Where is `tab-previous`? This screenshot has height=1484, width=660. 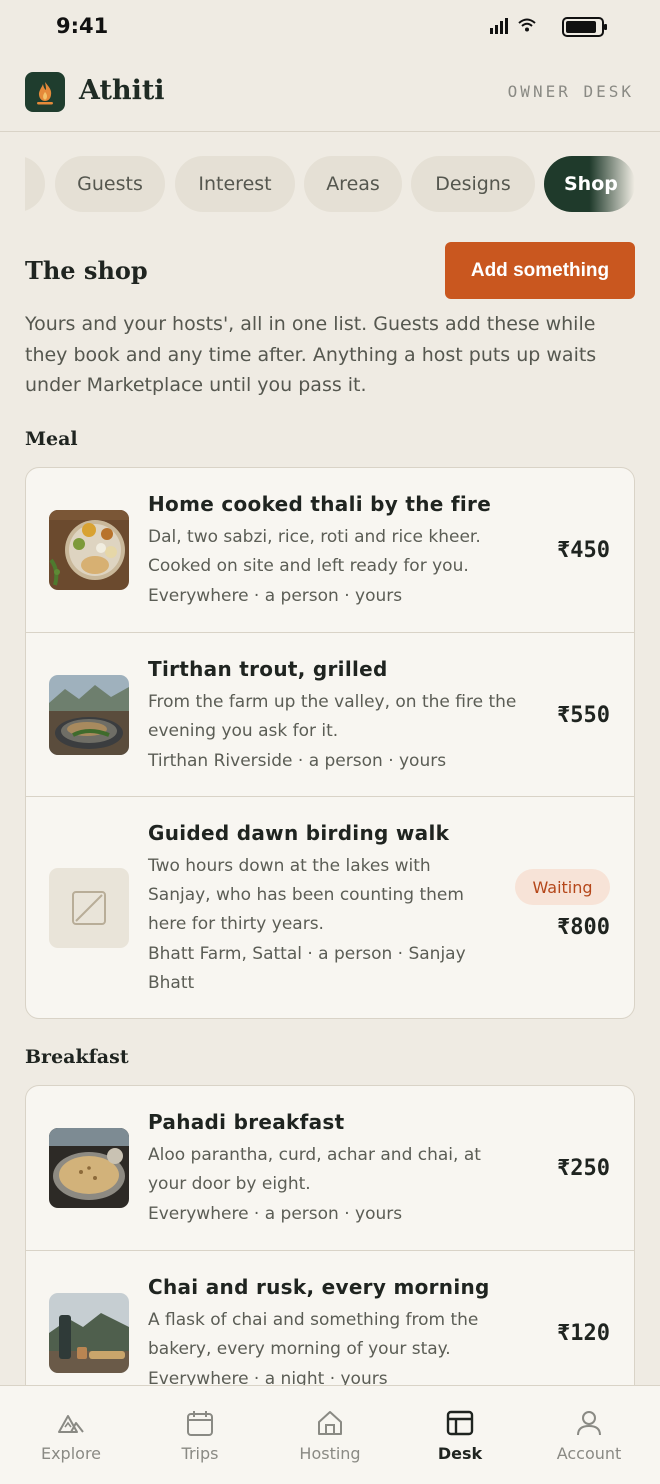
tab-previous is located at coordinates (35, 184).